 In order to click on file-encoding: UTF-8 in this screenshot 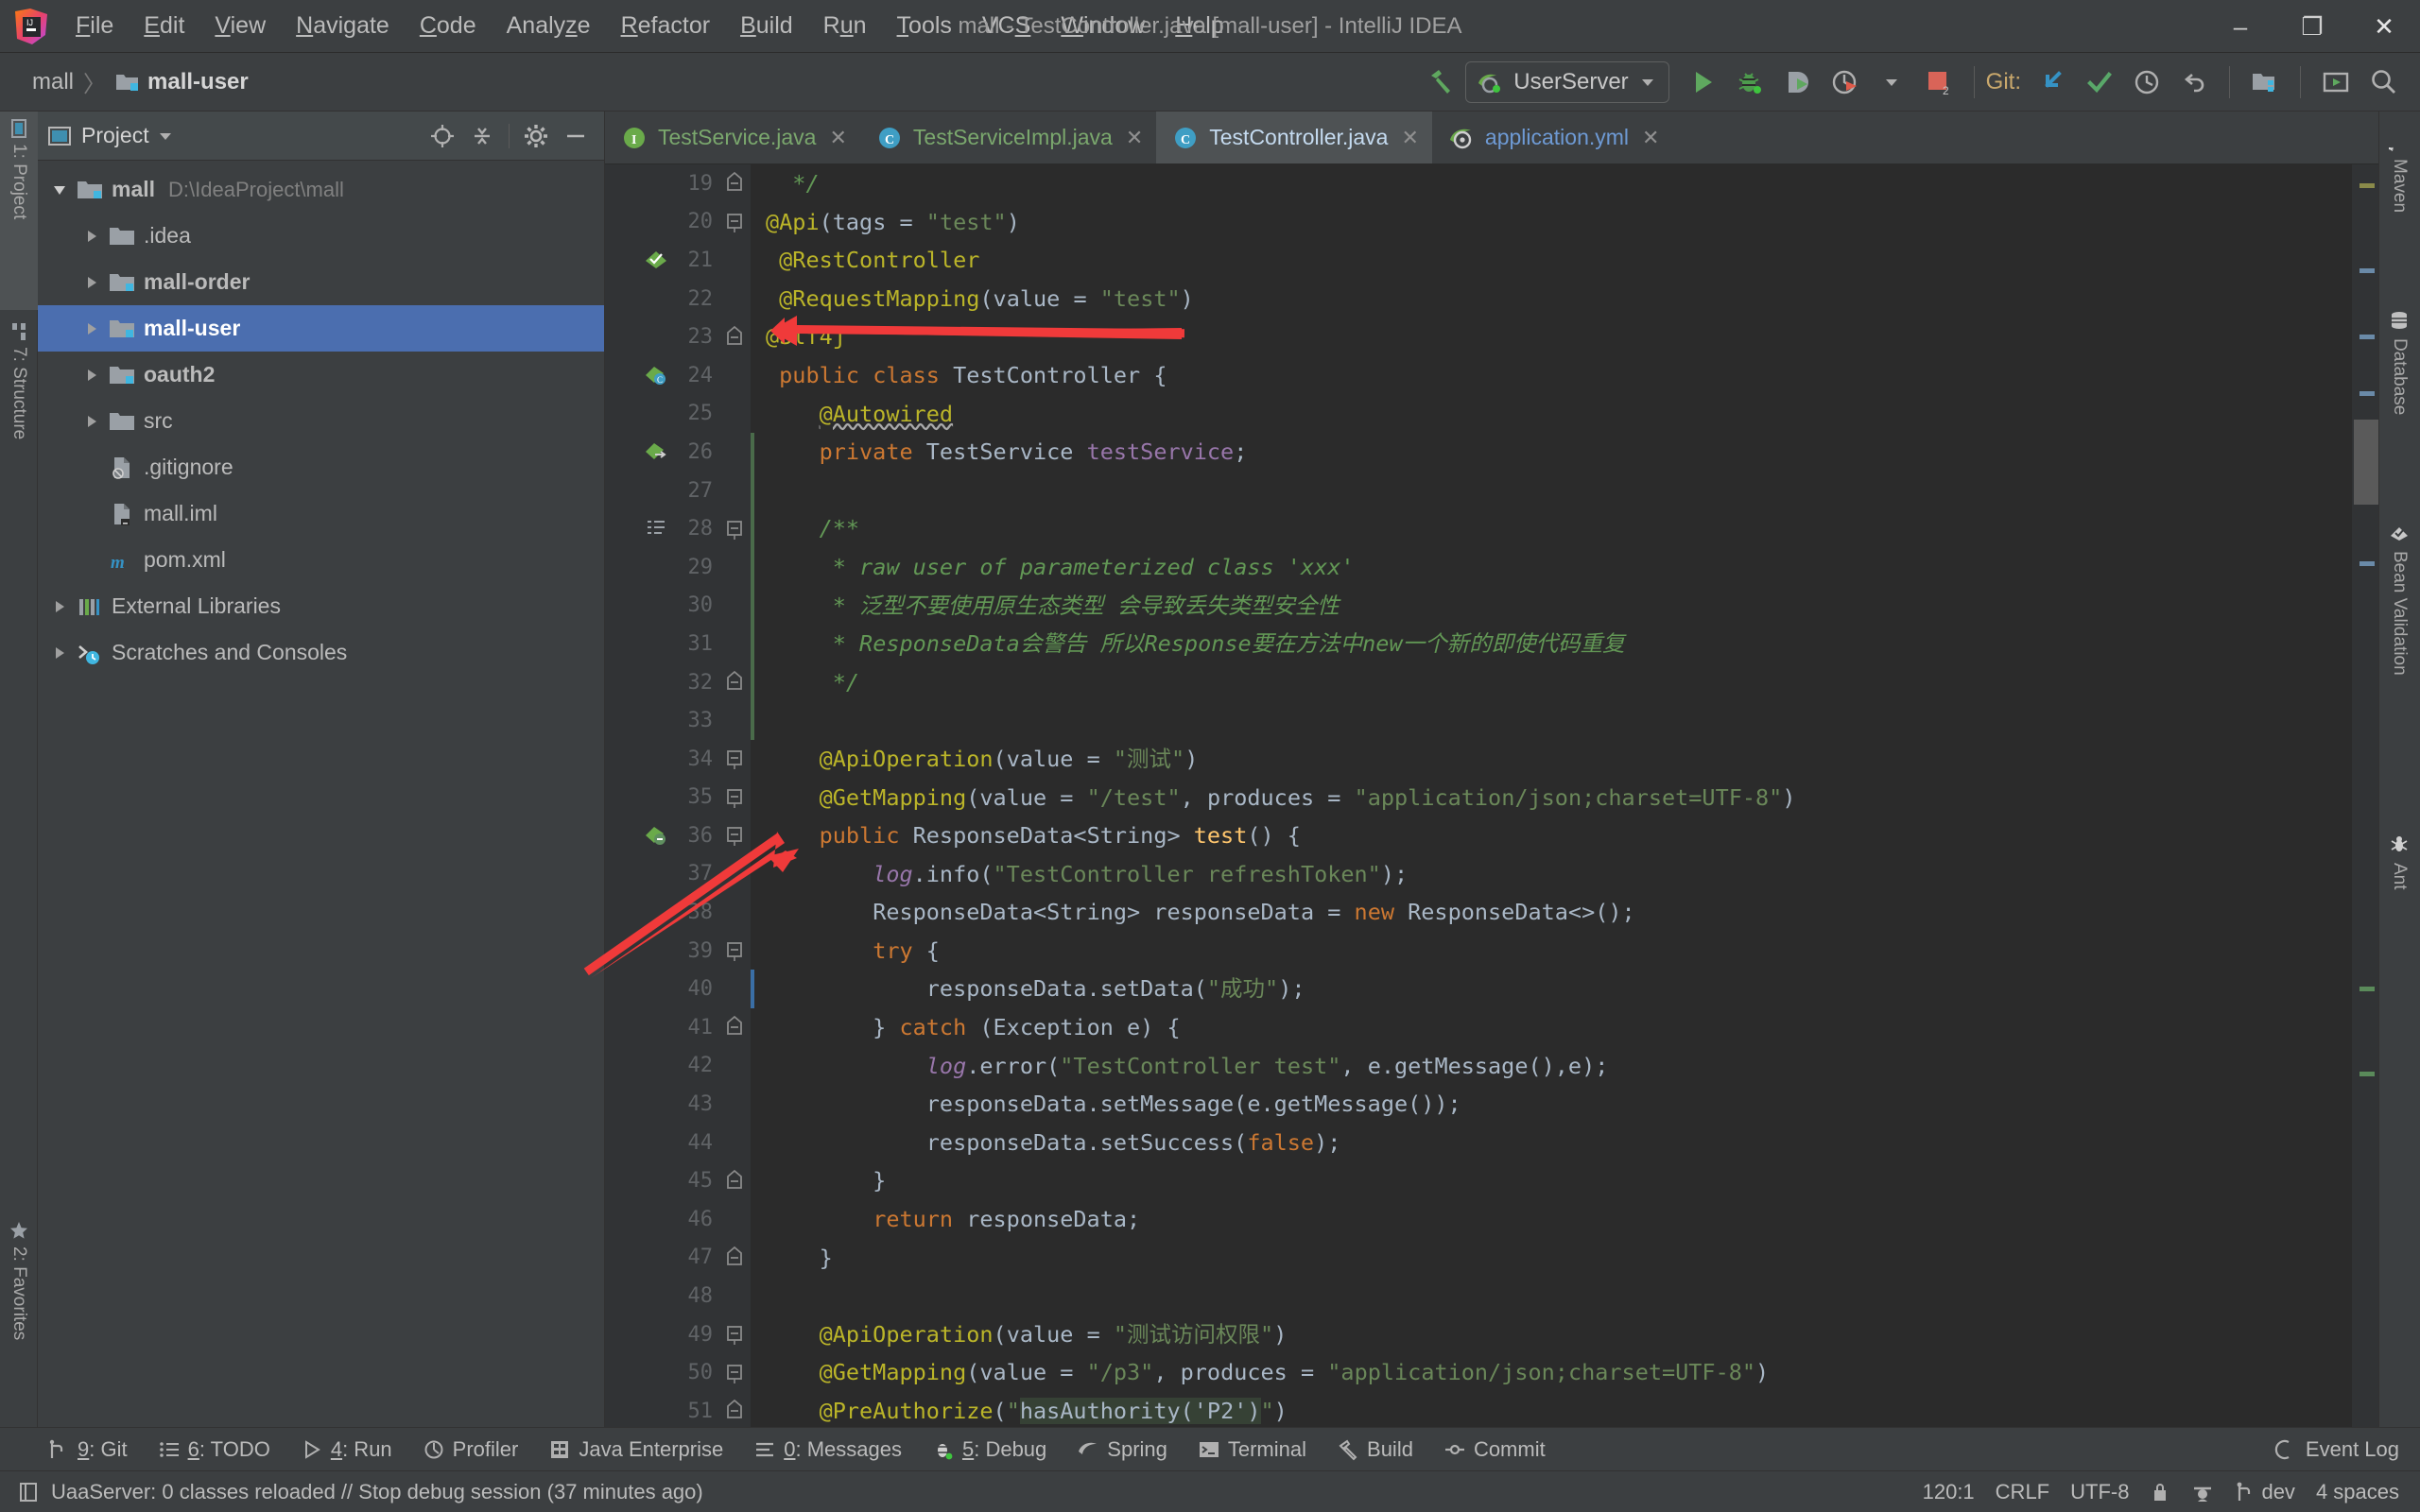, I will do `click(2099, 1492)`.